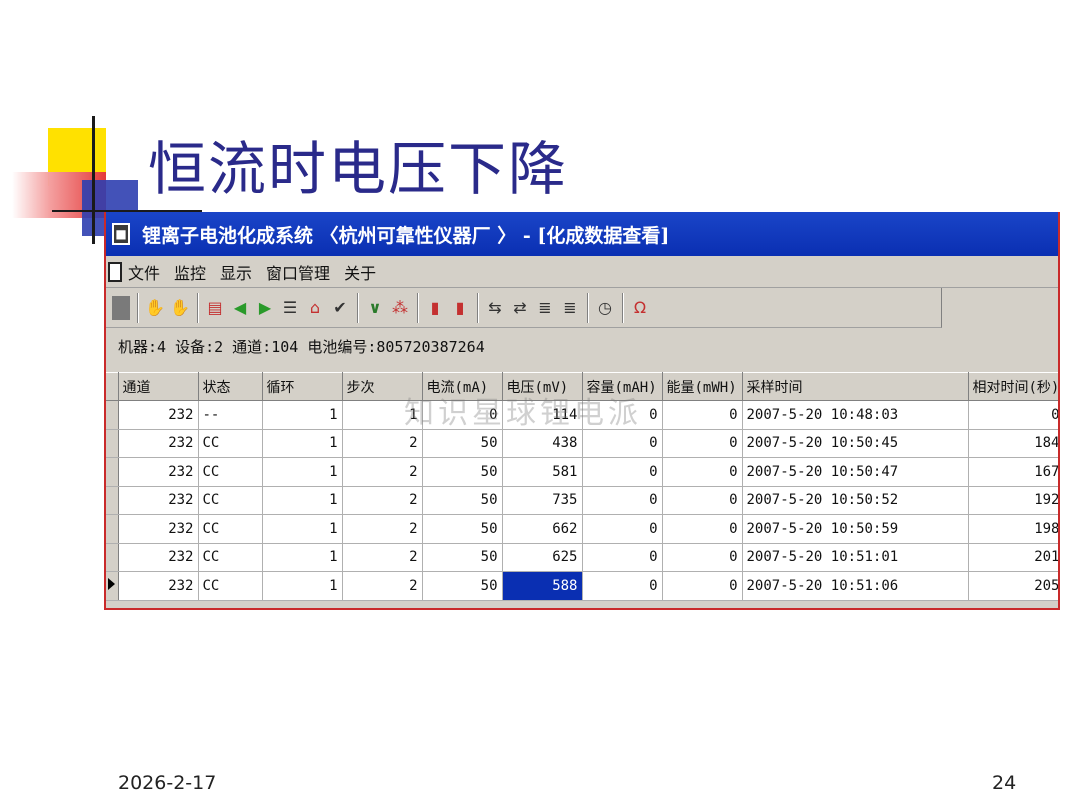  What do you see at coordinates (542, 472) in the screenshot?
I see `table-cell: 581` at bounding box center [542, 472].